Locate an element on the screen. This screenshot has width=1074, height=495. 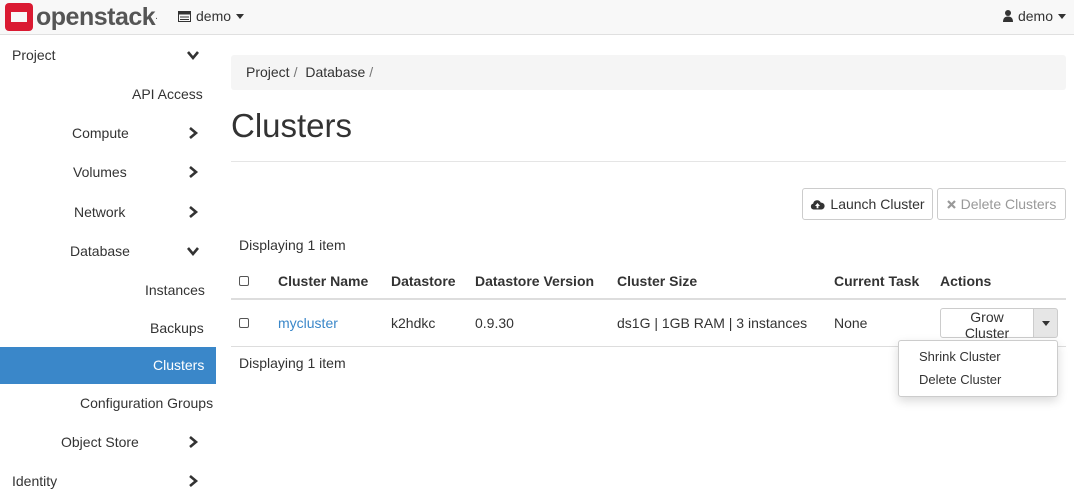
row-checkbox is located at coordinates (244, 323).